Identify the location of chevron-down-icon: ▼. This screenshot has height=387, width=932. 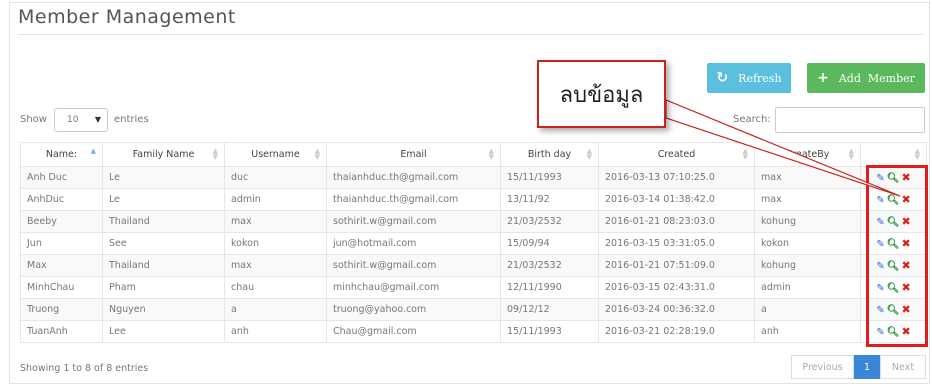
(97, 119).